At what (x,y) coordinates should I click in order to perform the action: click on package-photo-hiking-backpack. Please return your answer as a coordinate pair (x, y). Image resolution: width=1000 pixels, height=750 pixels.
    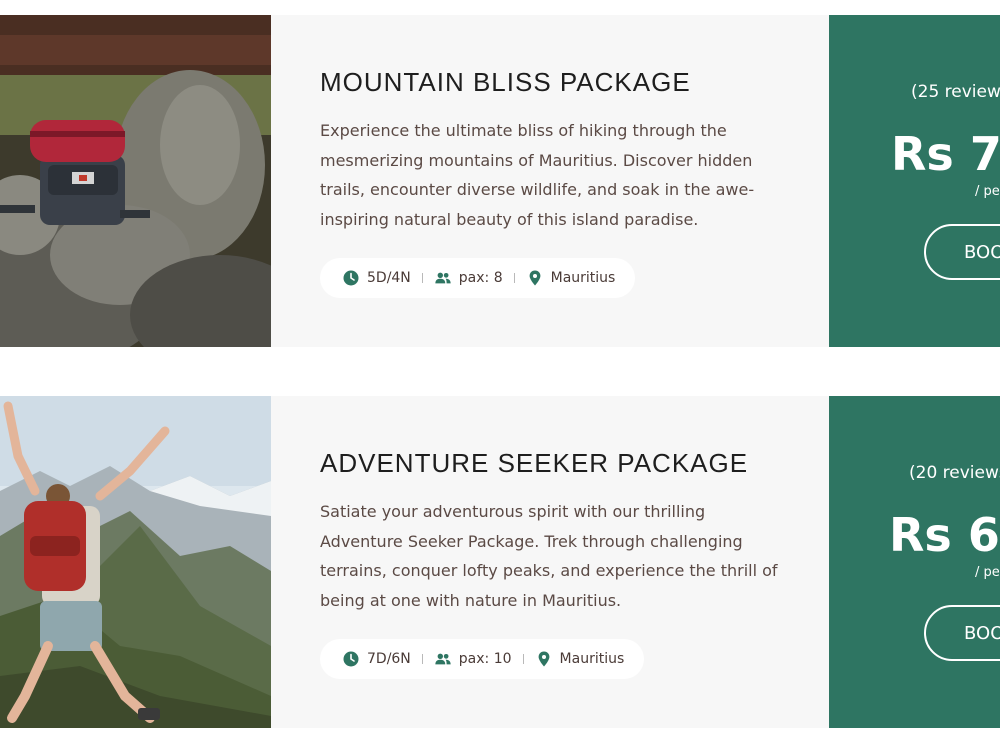
    Looking at the image, I should click on (135, 181).